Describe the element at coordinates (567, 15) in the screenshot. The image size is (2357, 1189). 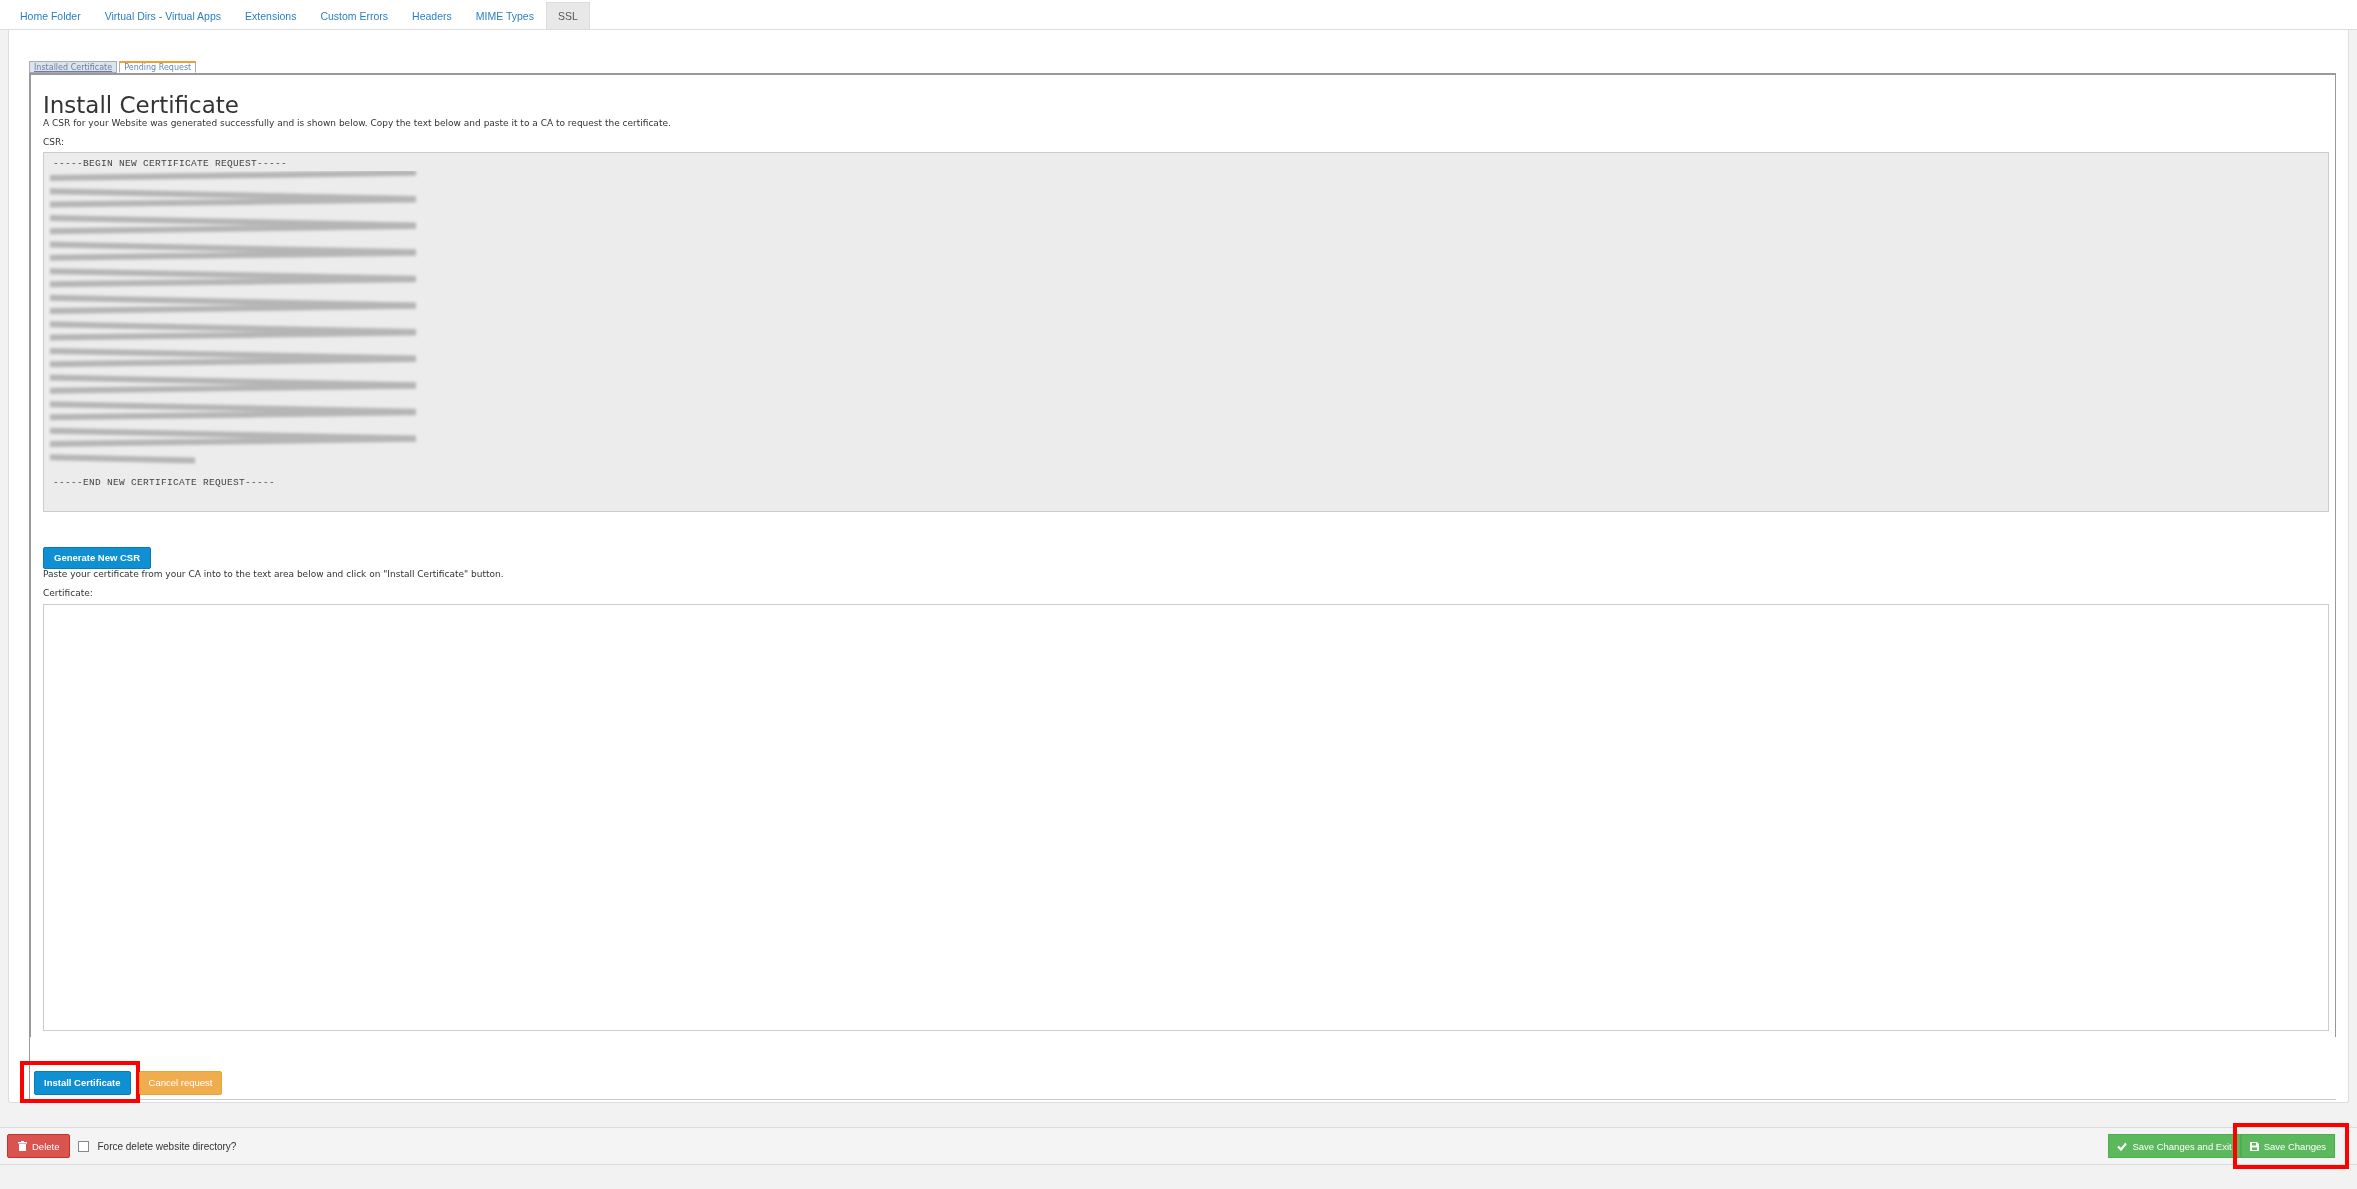
I see `tab: SSL` at that location.